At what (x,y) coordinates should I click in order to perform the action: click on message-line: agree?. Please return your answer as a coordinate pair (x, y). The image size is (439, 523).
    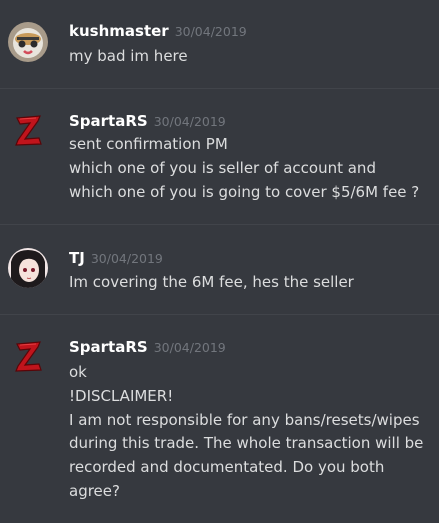
    Looking at the image, I should click on (94, 491).